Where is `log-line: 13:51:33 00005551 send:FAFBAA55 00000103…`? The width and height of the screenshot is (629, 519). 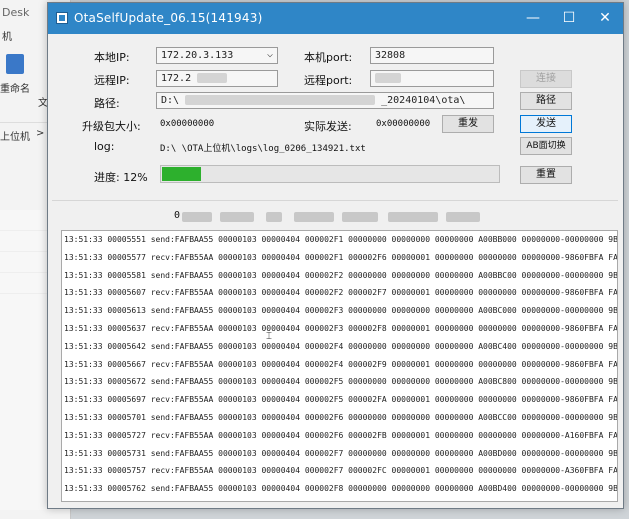 log-line: 13:51:33 00005551 send:FAFBAA55 00000103… is located at coordinates (341, 239).